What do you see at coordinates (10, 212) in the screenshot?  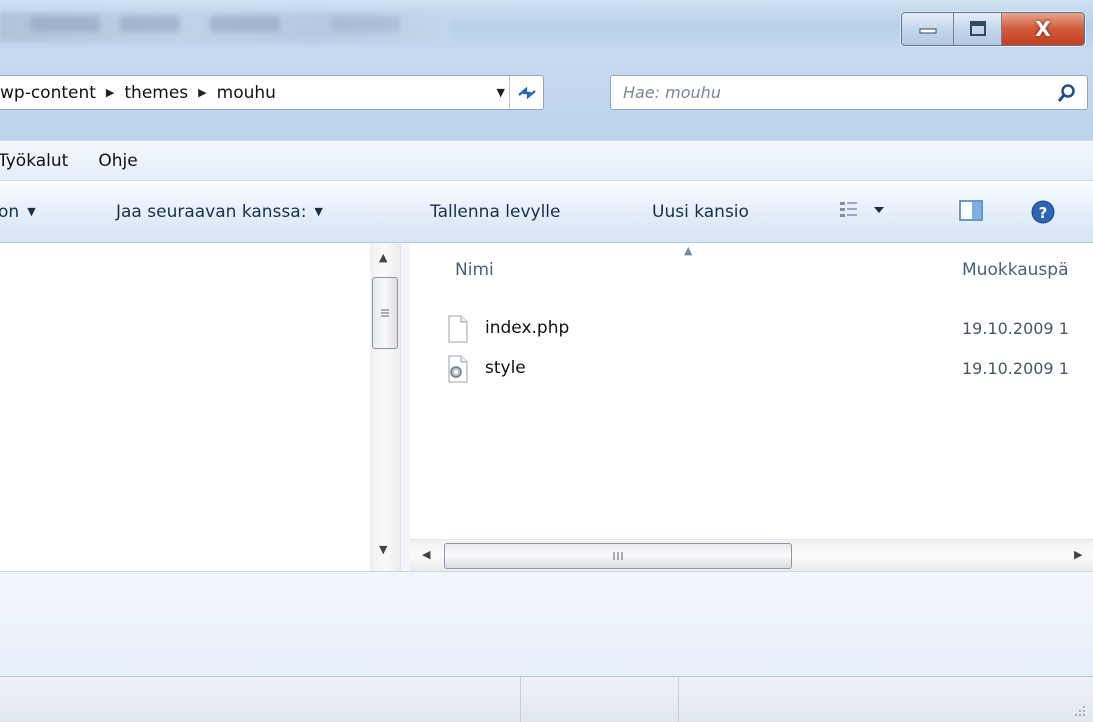 I see `organize-label: on` at bounding box center [10, 212].